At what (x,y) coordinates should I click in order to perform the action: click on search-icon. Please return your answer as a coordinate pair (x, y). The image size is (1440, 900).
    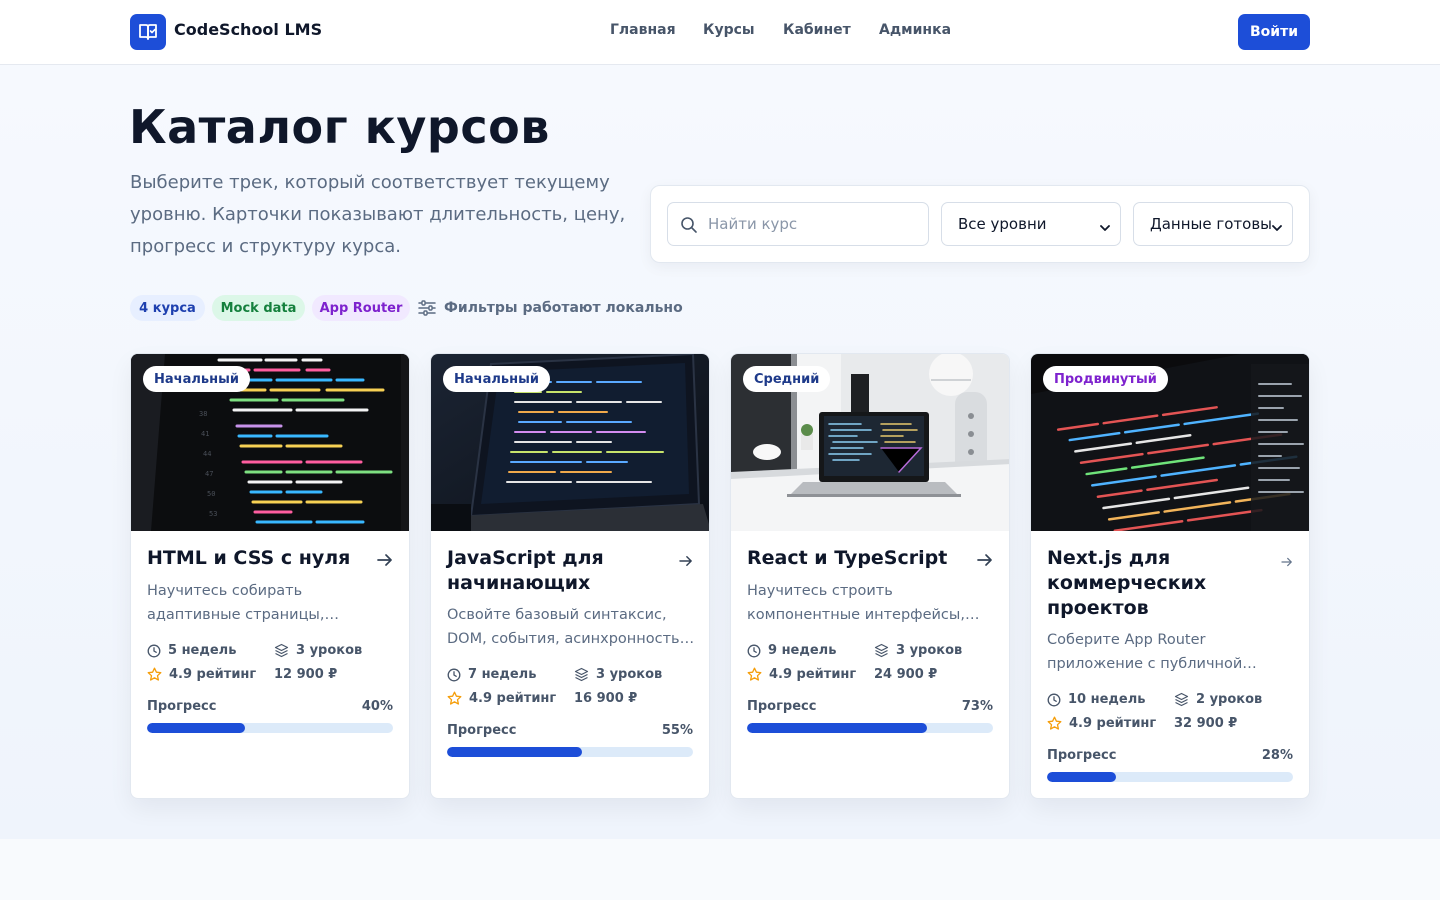
    Looking at the image, I should click on (689, 227).